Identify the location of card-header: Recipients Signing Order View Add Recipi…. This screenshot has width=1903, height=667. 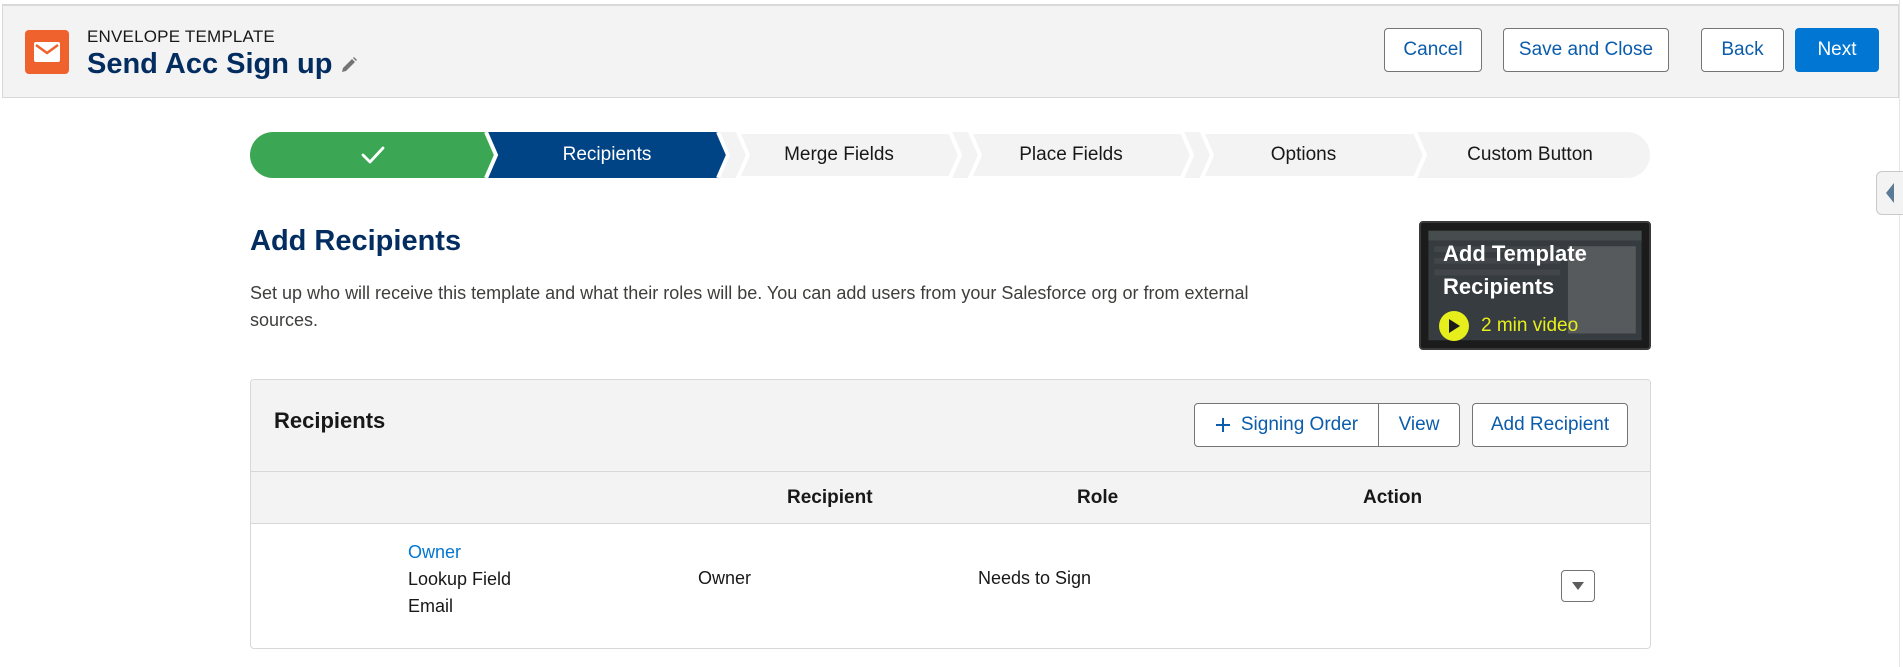
(950, 426).